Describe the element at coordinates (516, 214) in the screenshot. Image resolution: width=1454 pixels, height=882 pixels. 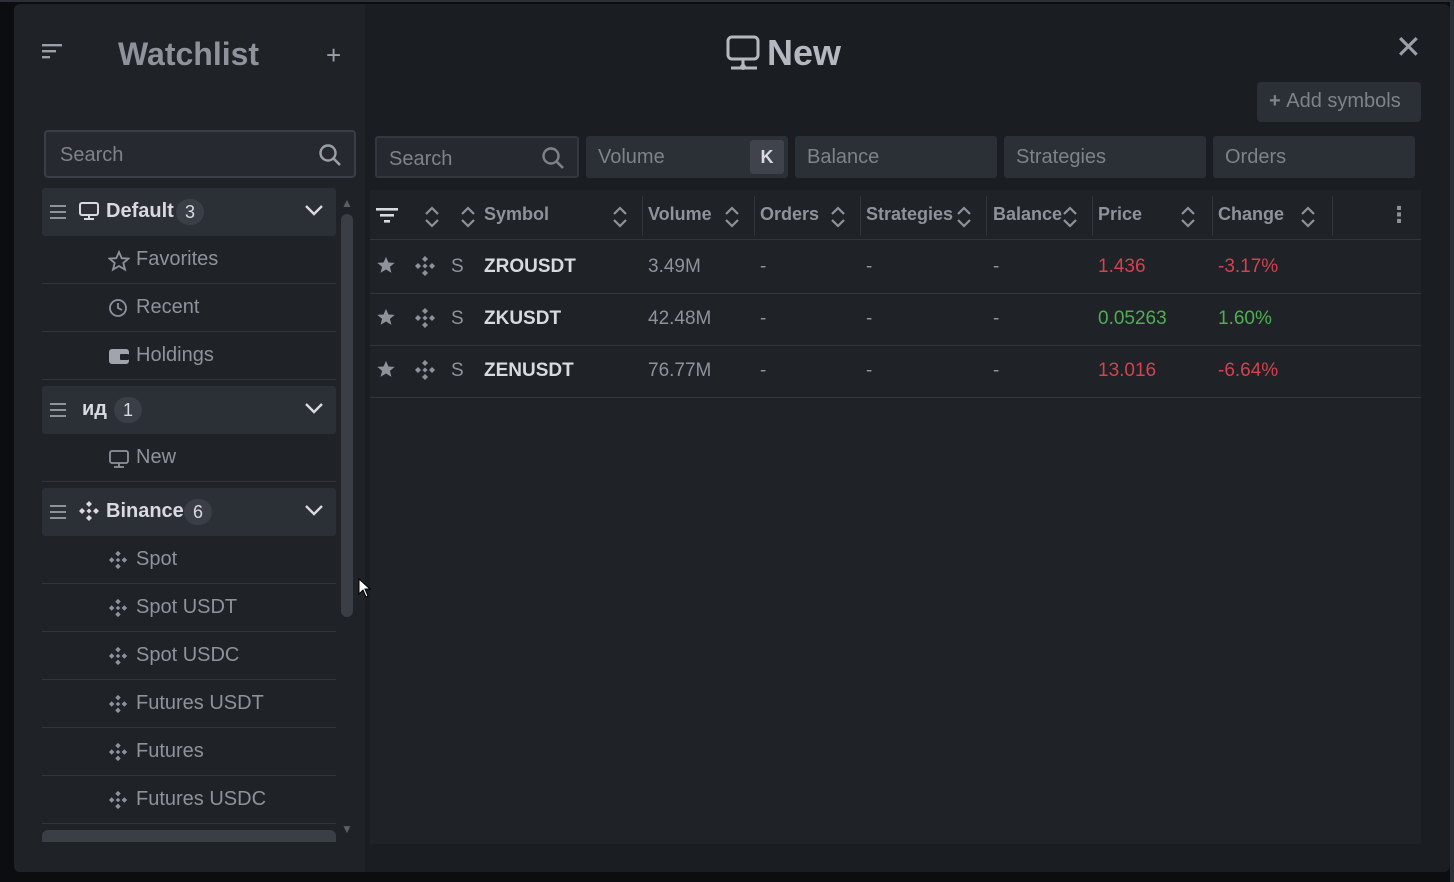
I see `column-header-symbol: Symbol` at that location.